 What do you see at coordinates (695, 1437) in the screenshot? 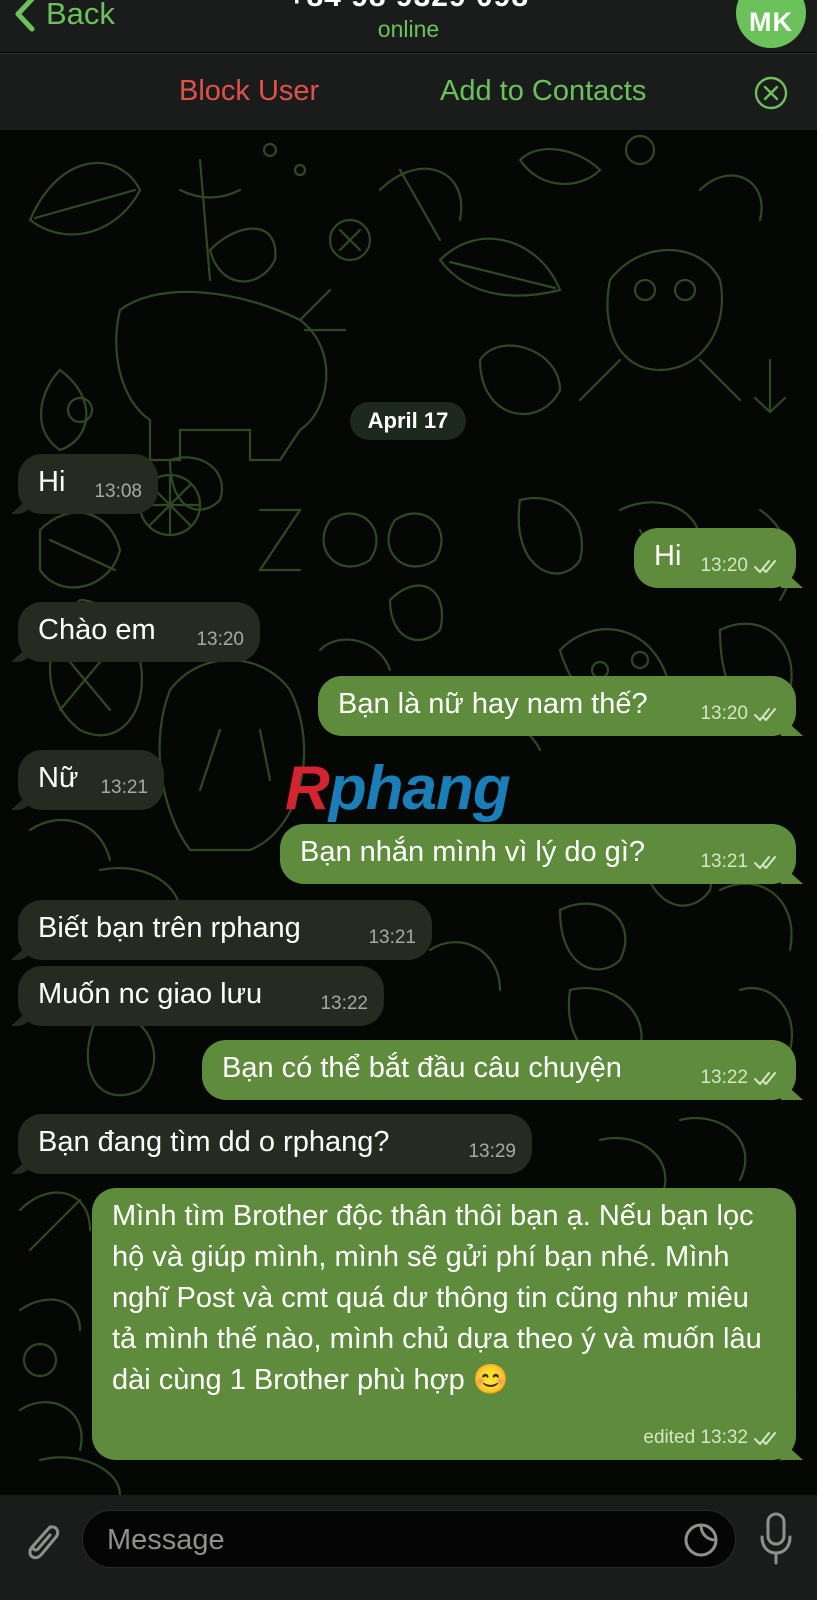
I see `message-time-label: edited 13:32` at bounding box center [695, 1437].